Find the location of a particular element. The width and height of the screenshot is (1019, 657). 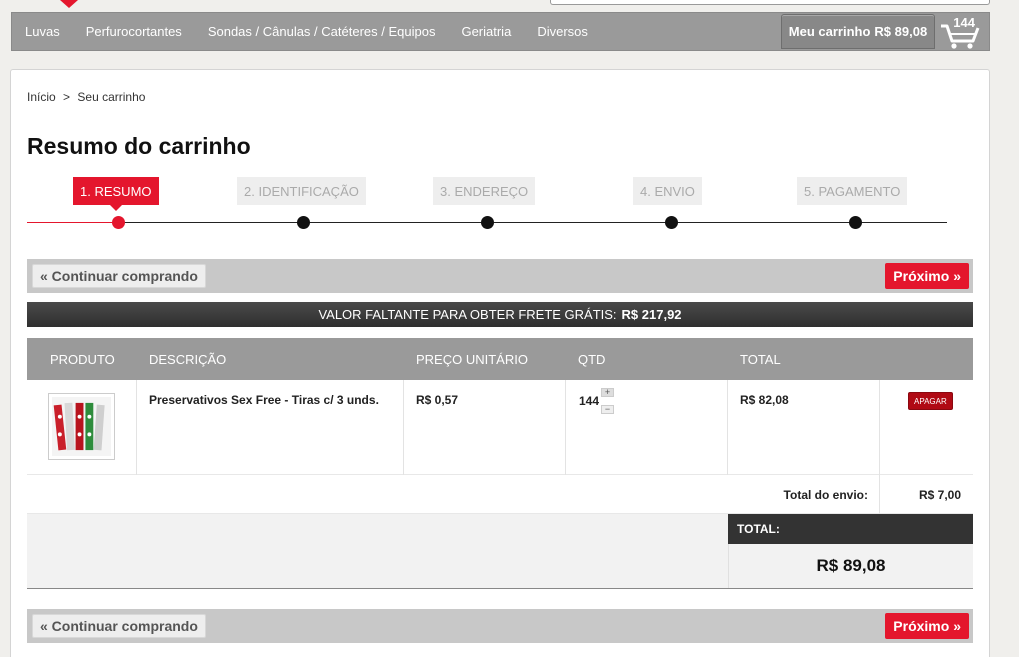

delete-item-button: APAGAR is located at coordinates (930, 401).